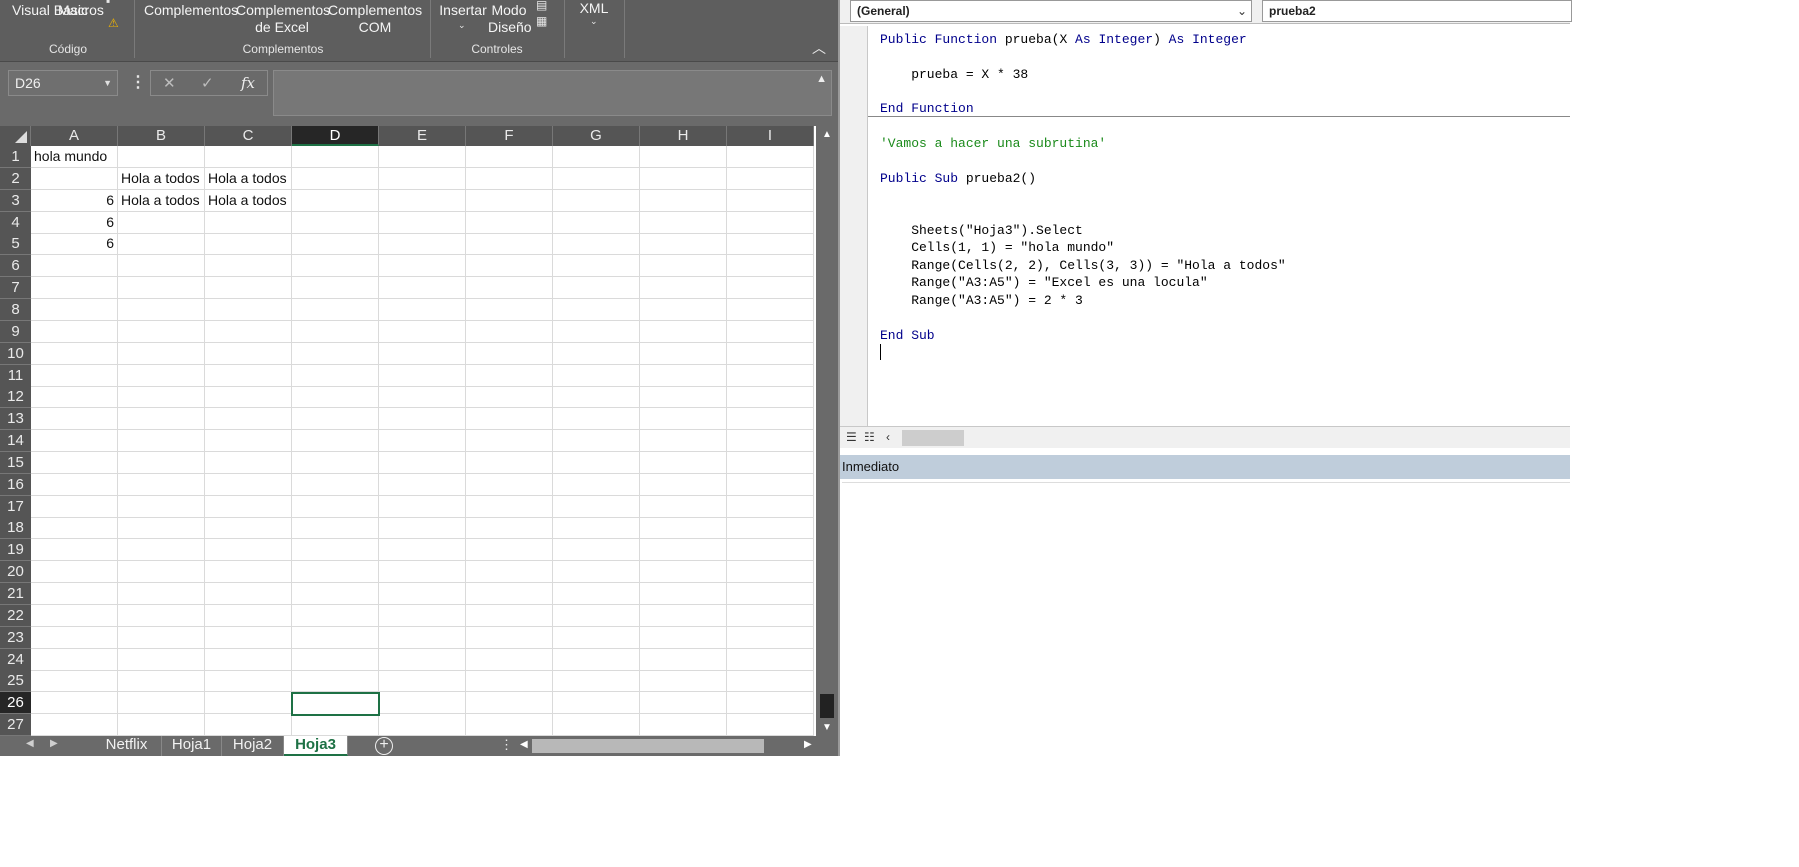  I want to click on cell-c3: Hola a todos, so click(248, 200).